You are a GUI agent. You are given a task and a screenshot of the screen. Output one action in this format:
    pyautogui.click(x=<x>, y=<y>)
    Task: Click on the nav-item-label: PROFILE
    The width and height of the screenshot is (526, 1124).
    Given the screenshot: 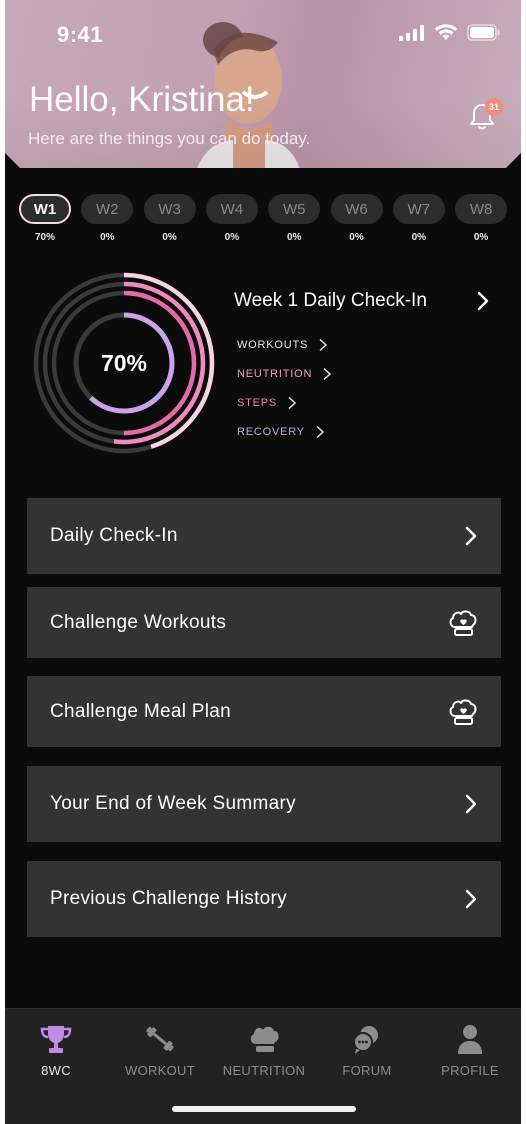 What is the action you would take?
    pyautogui.click(x=470, y=1070)
    